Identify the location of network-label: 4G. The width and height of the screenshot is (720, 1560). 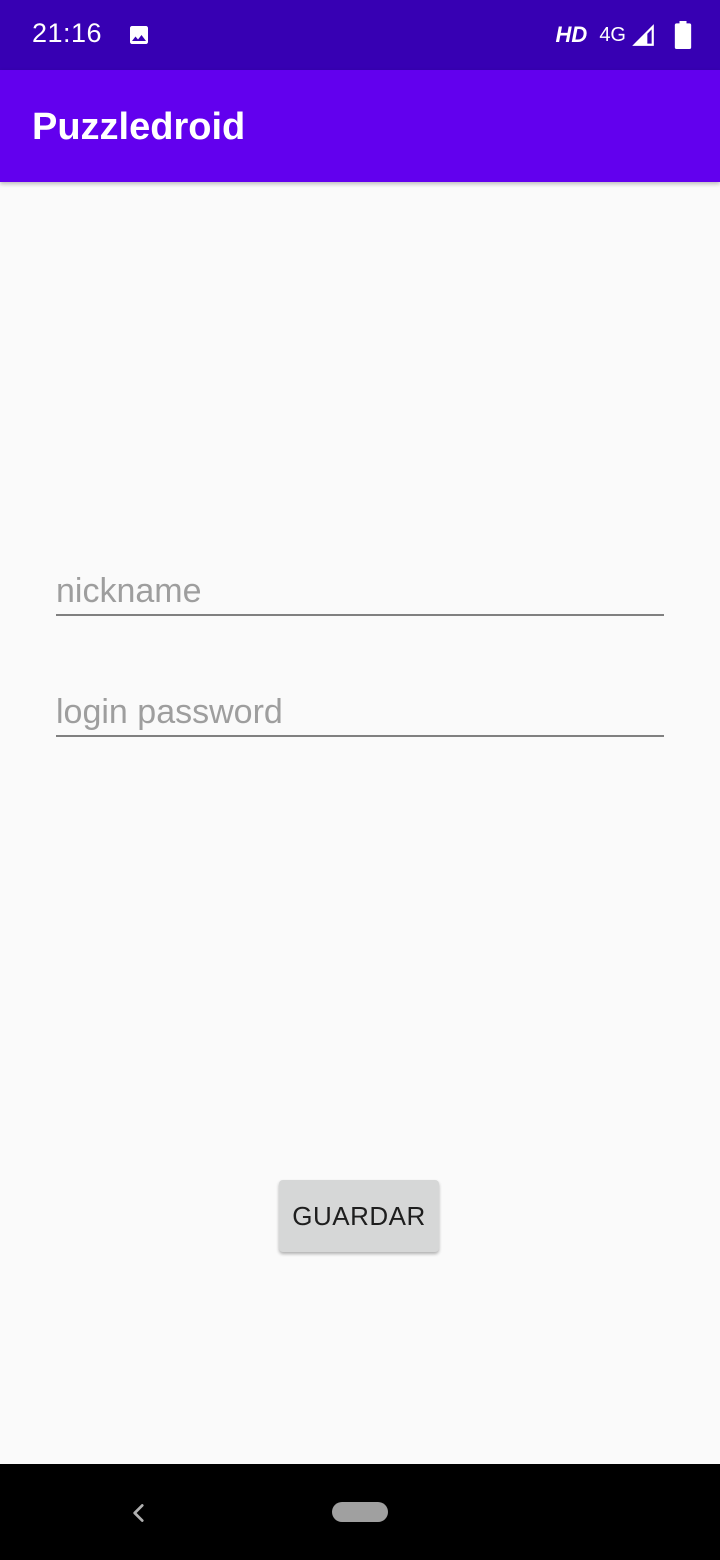
(612, 34).